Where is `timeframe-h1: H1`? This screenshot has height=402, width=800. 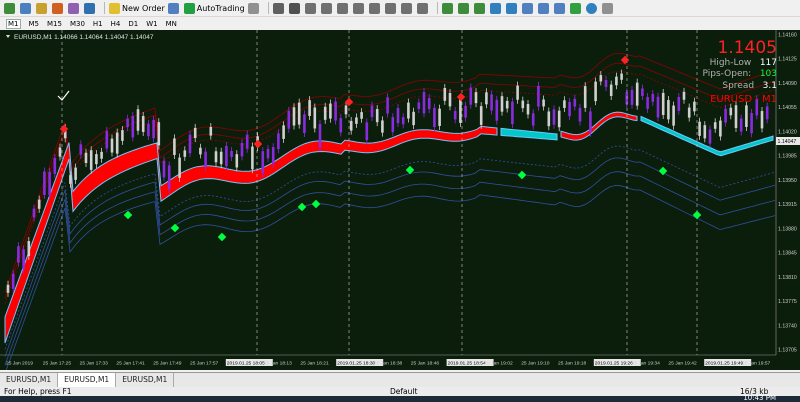
timeframe-h1: H1 is located at coordinates (98, 24).